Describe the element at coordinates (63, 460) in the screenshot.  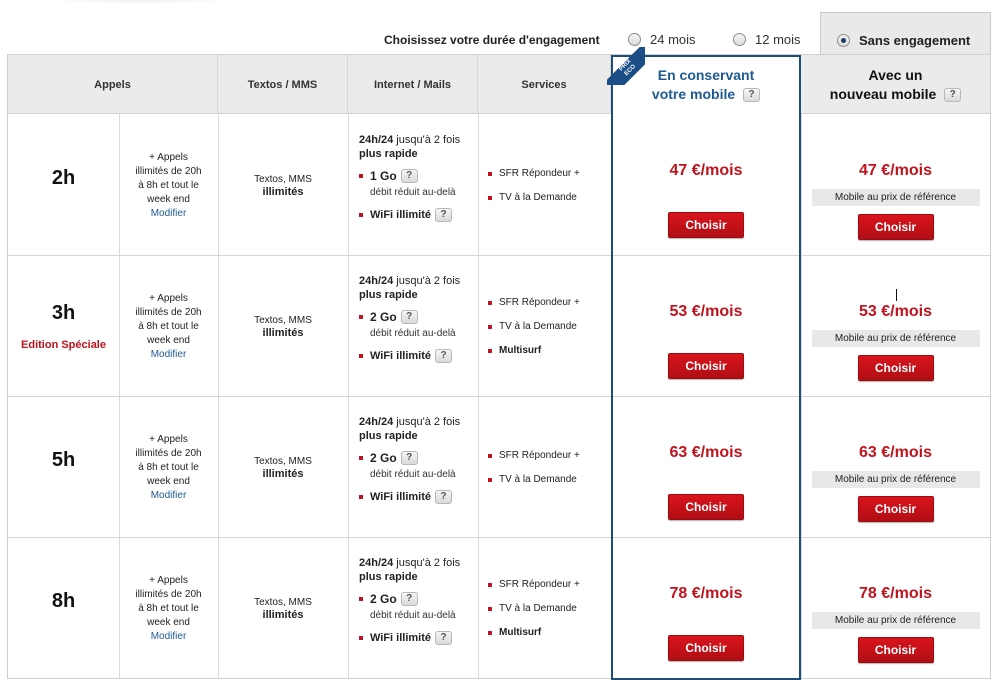
I see `forfait-hours: 5h` at that location.